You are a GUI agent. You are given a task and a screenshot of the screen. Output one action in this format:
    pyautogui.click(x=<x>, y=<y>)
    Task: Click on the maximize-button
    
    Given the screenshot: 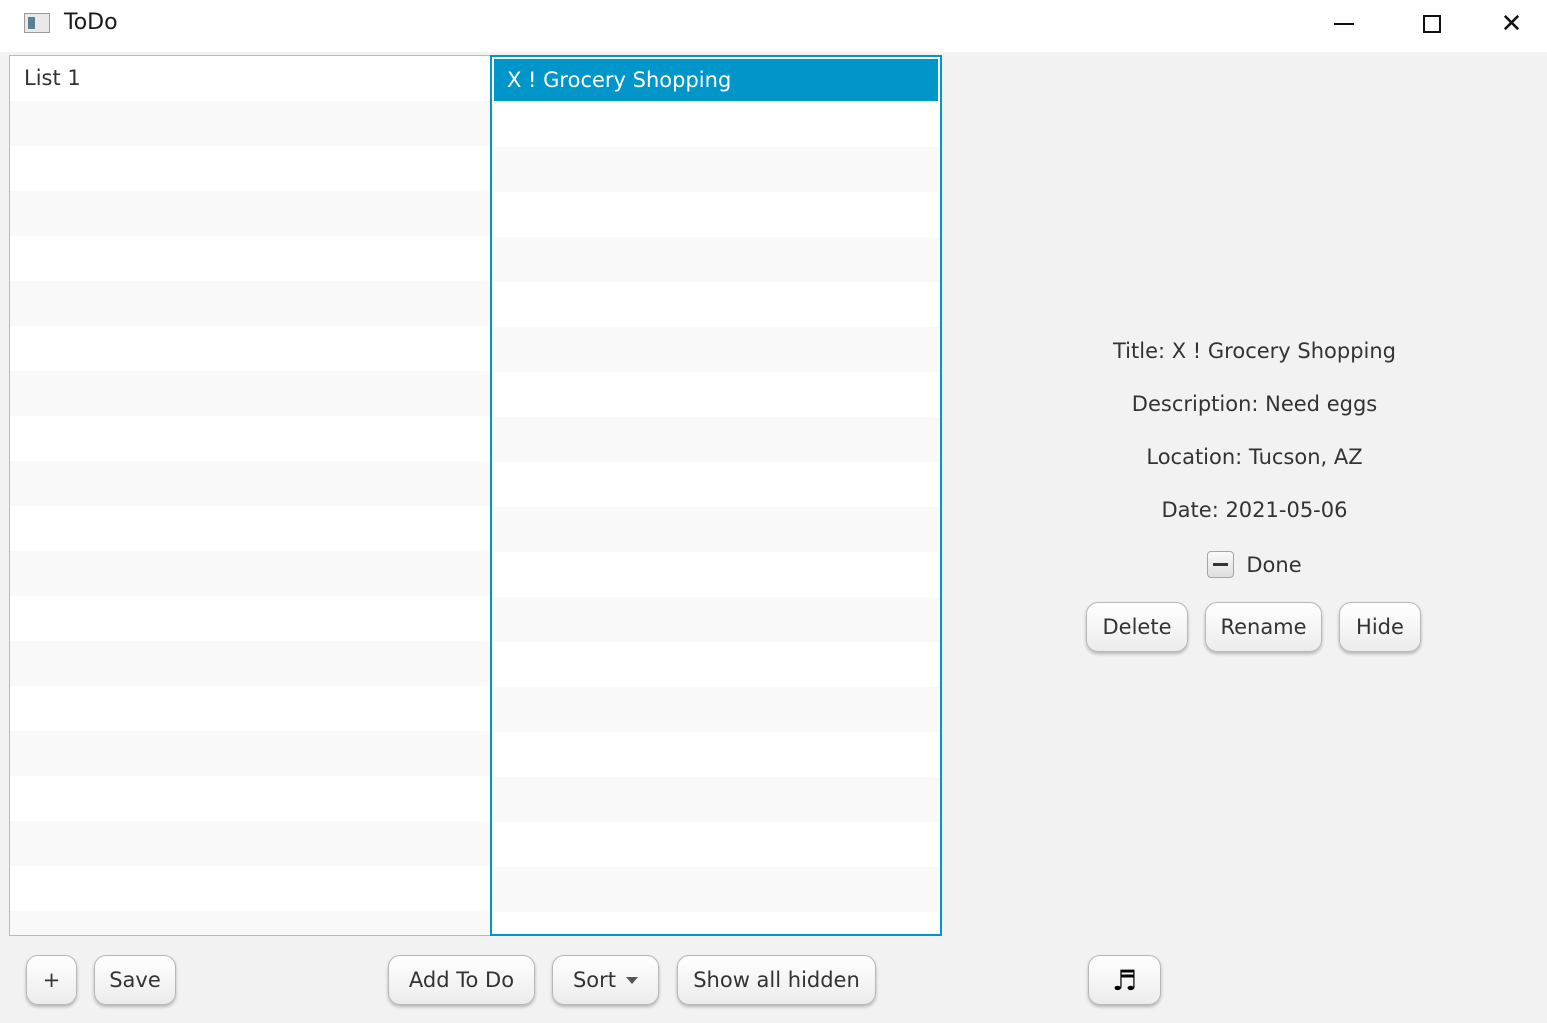 What is the action you would take?
    pyautogui.click(x=1432, y=24)
    